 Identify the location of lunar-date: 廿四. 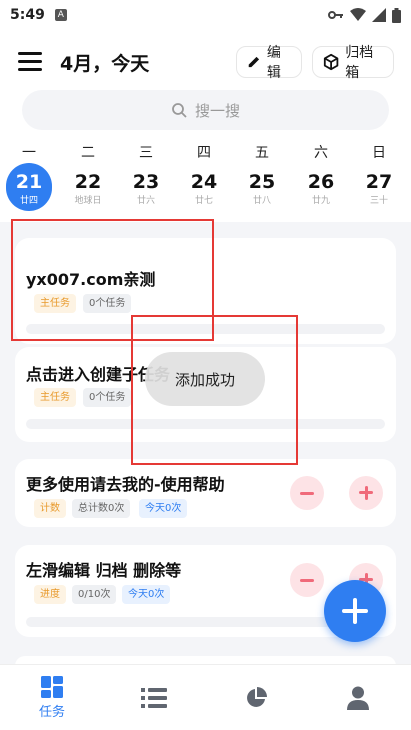
(28, 201).